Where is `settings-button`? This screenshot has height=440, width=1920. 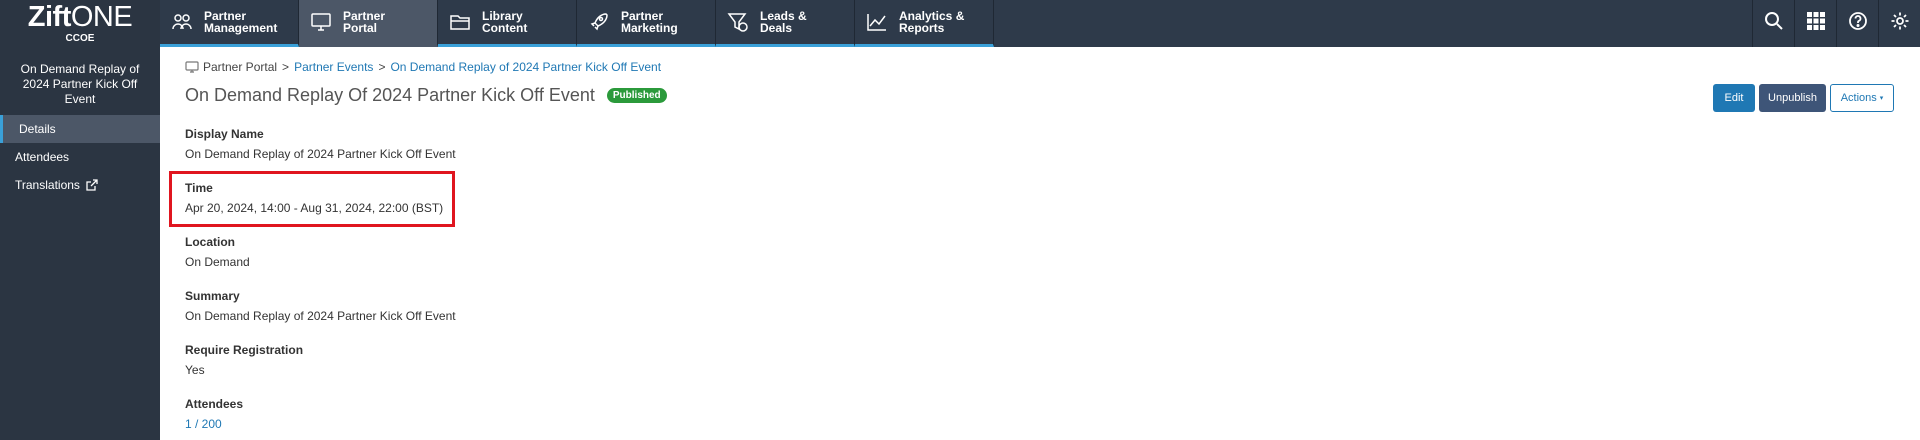 settings-button is located at coordinates (1899, 23).